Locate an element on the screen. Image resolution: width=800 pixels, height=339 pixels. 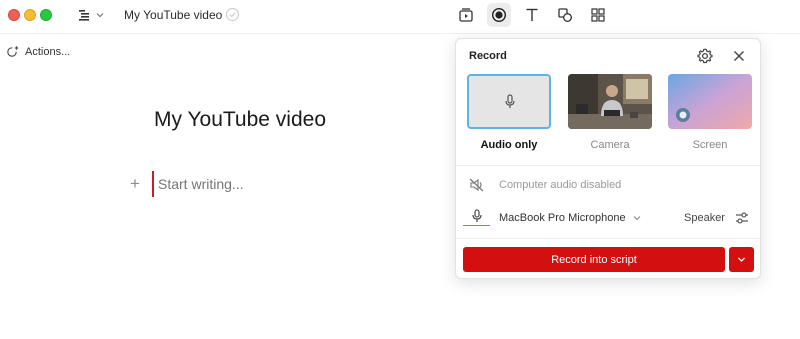
source-label: Audio only is located at coordinates (509, 145).